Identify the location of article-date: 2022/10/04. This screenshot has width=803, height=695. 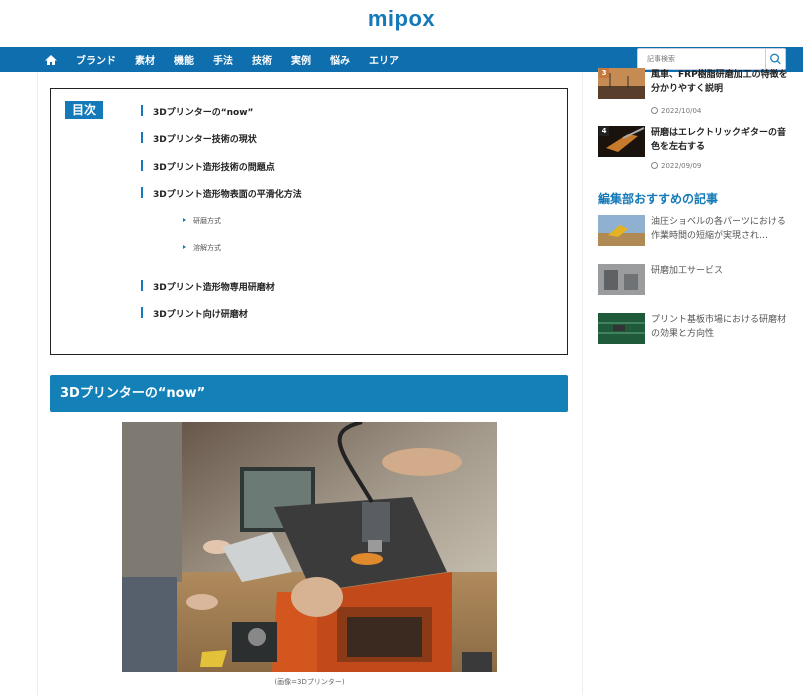
(676, 111).